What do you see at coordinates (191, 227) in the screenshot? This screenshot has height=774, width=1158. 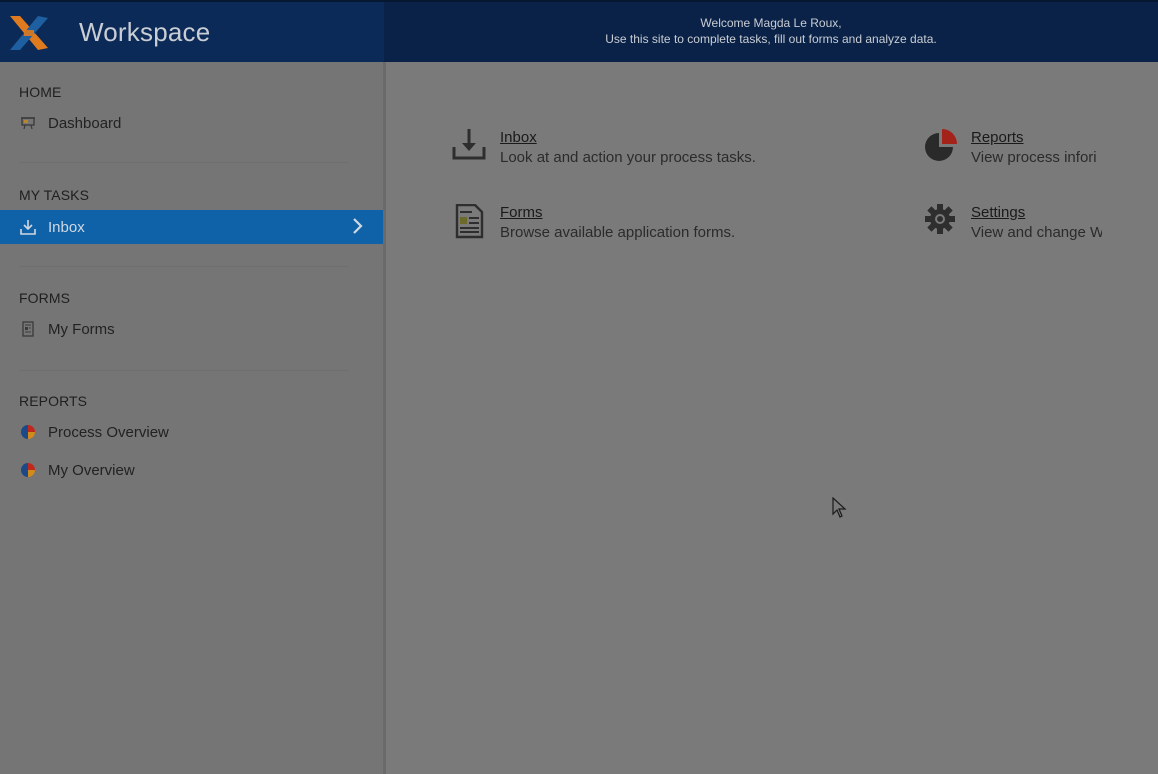 I see `sidebar-item-inbox: Inbox` at bounding box center [191, 227].